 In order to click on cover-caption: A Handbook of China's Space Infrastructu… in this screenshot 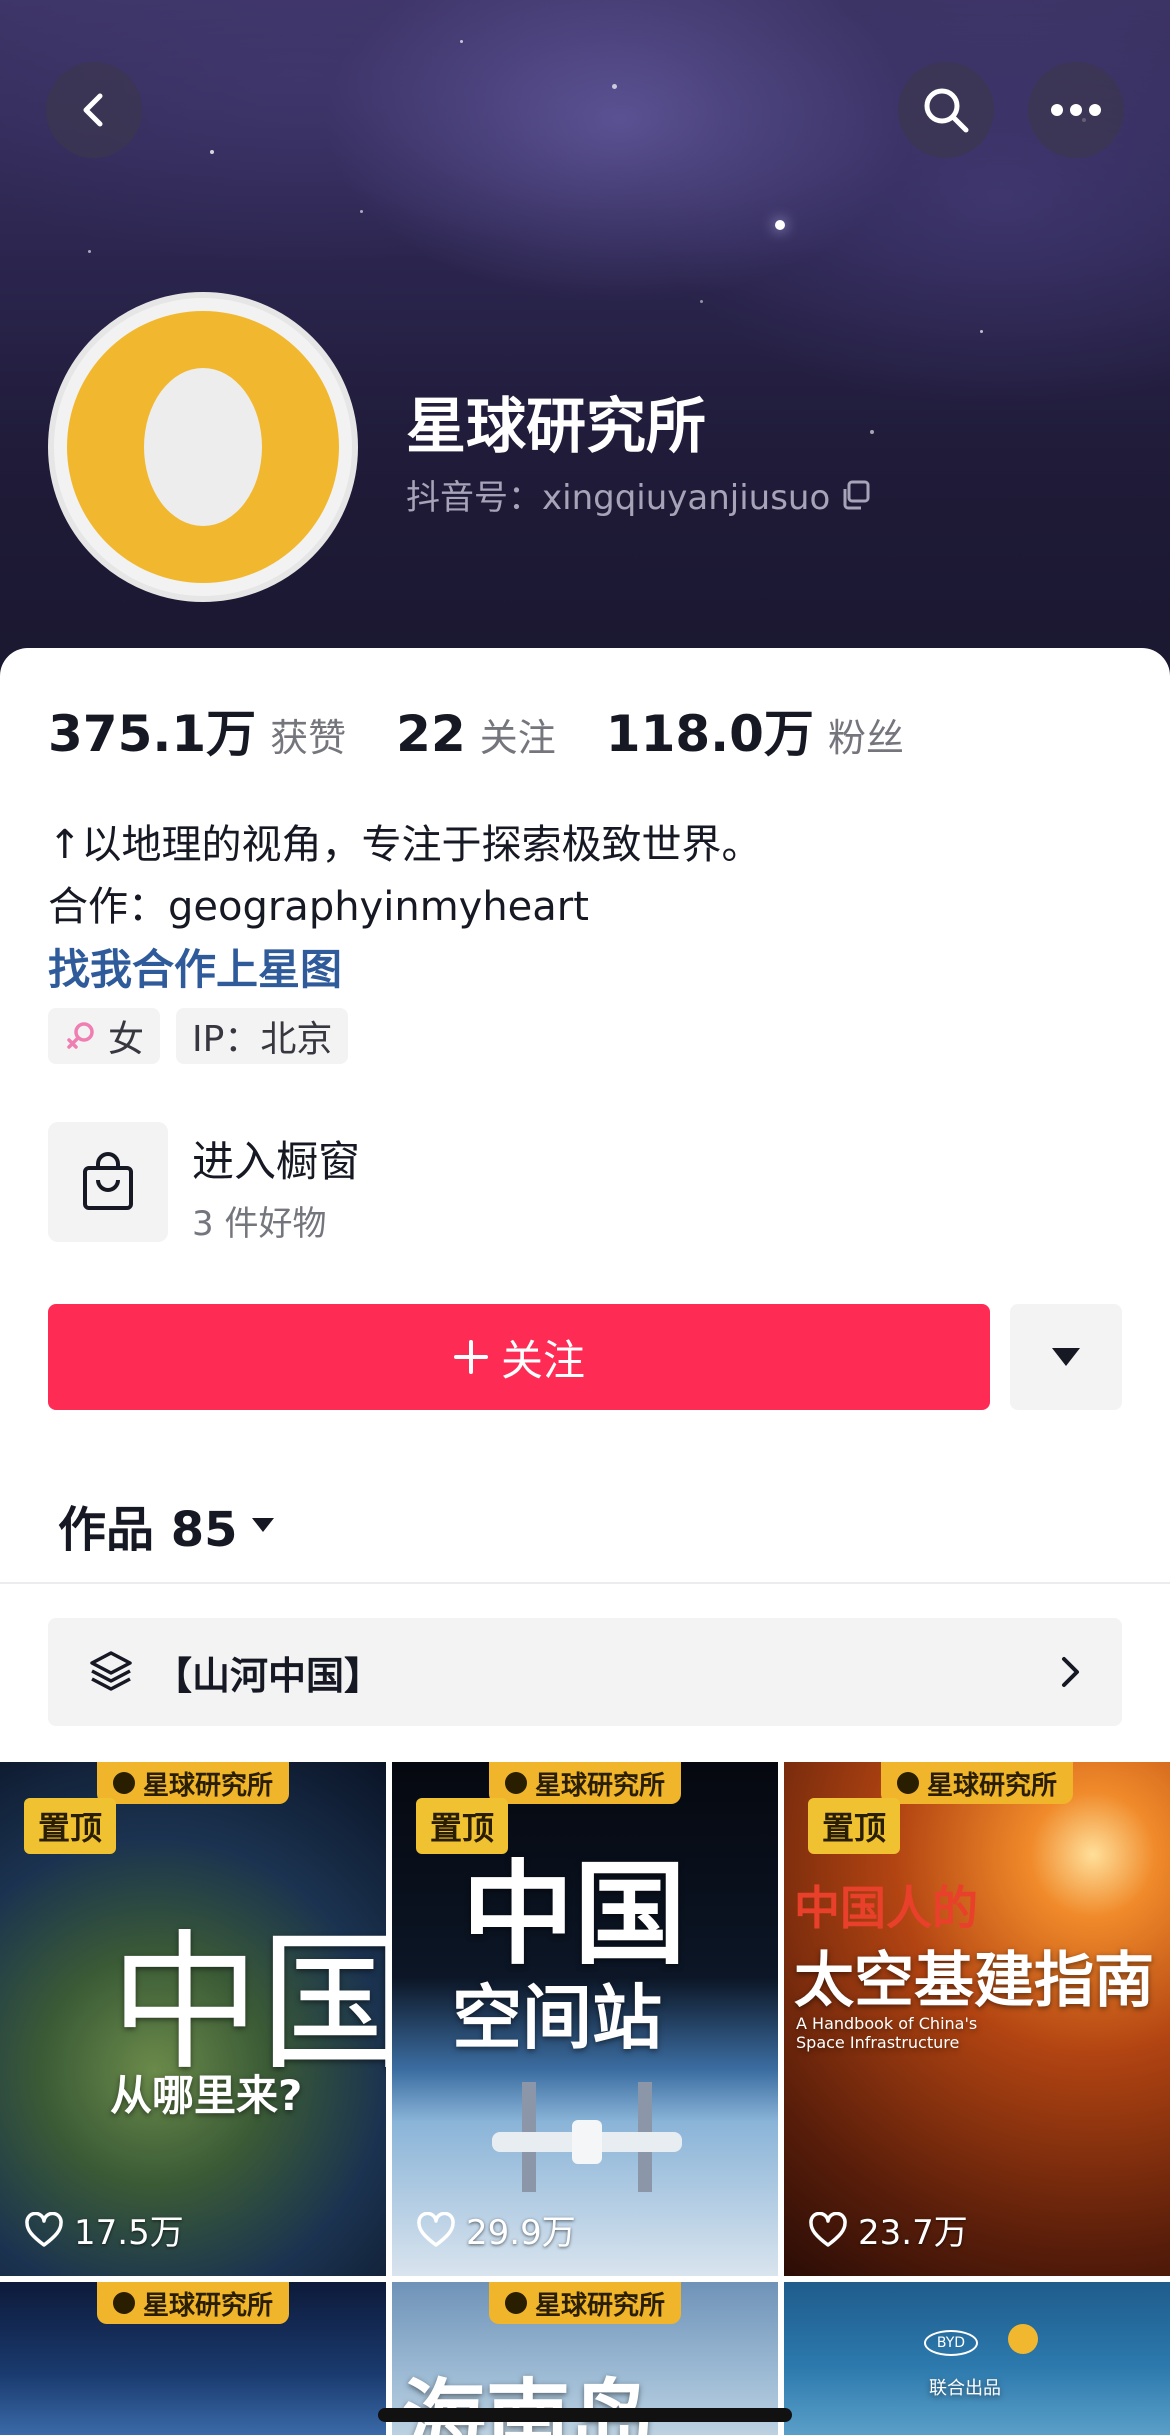, I will do `click(887, 2033)`.